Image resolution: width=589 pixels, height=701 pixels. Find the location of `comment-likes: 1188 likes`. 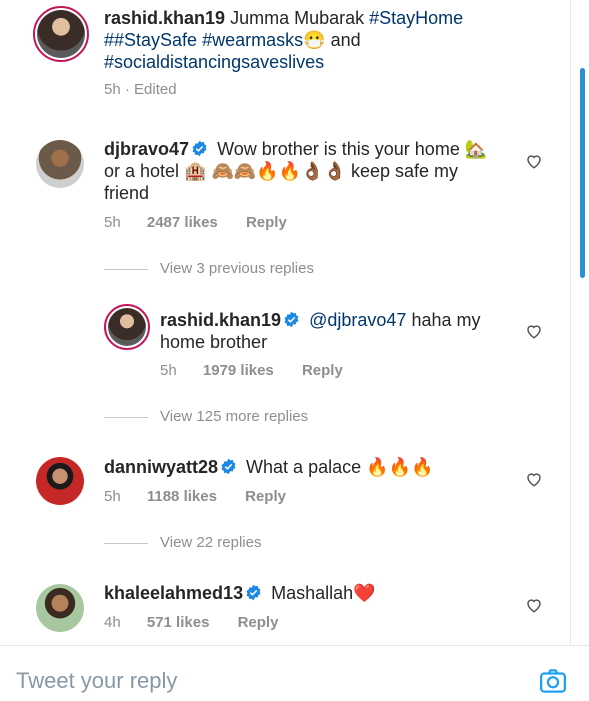

comment-likes: 1188 likes is located at coordinates (182, 496).